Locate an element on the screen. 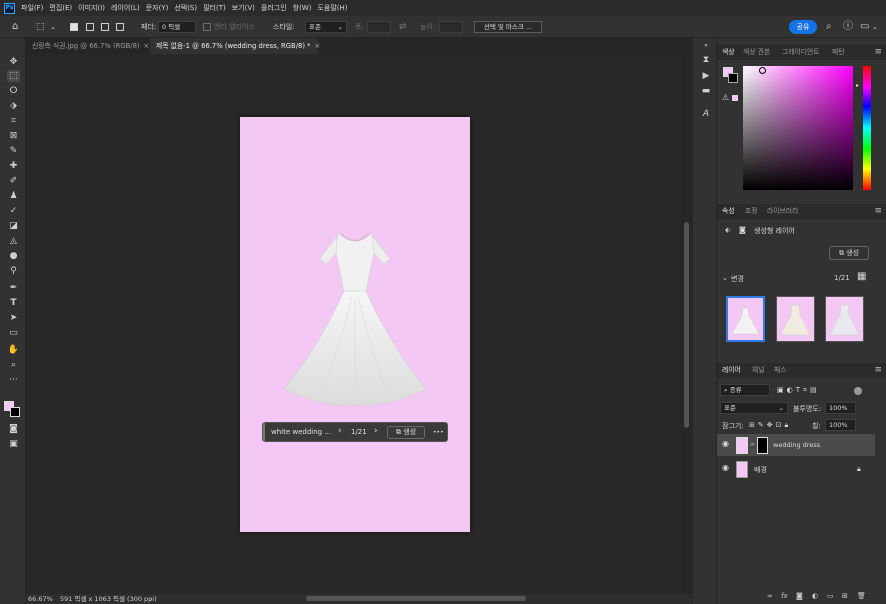  menu-filter: 필터(T) is located at coordinates (214, 8).